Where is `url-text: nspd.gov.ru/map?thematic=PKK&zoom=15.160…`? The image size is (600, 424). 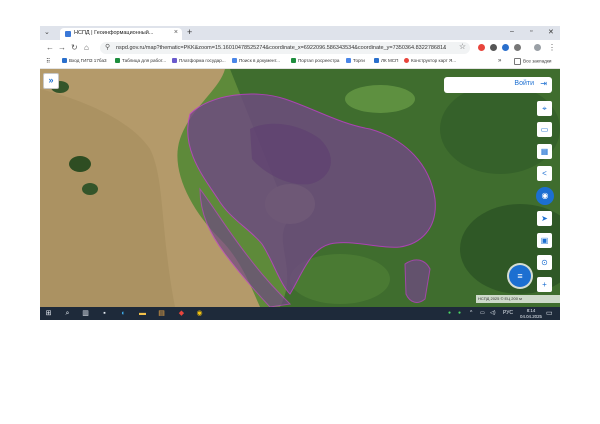 url-text: nspd.gov.ru/map?thematic=PKK&zoom=15.160… is located at coordinates (281, 47).